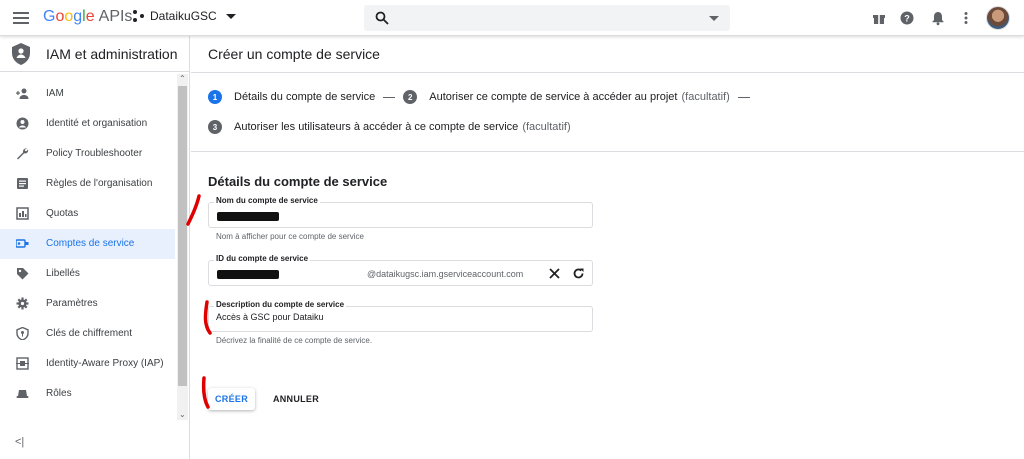 Image resolution: width=1024 pixels, height=459 pixels. I want to click on sidebar-item-identity: Identité et organisation, so click(87, 124).